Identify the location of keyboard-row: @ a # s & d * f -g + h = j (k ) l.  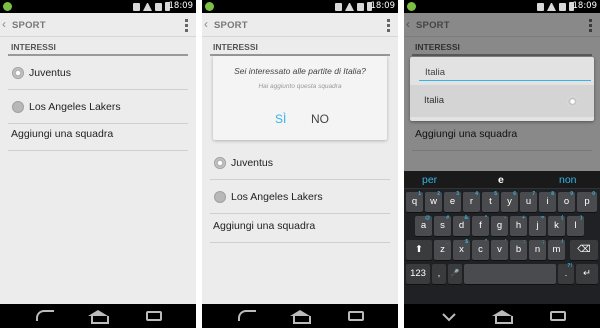
(502, 226).